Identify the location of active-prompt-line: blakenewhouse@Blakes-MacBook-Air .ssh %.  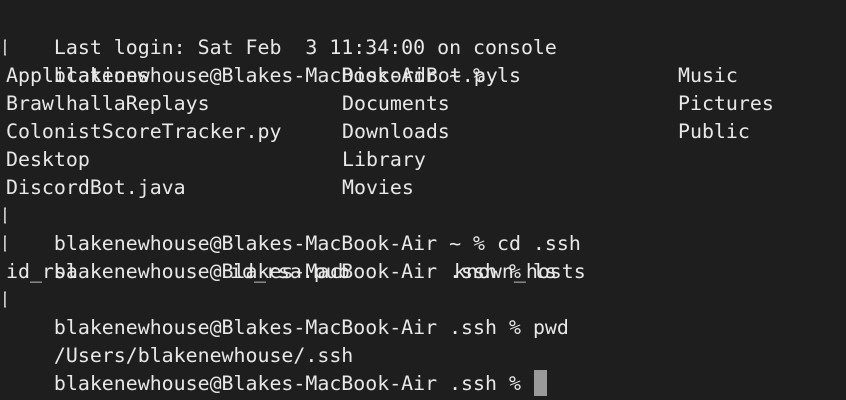
(423, 369).